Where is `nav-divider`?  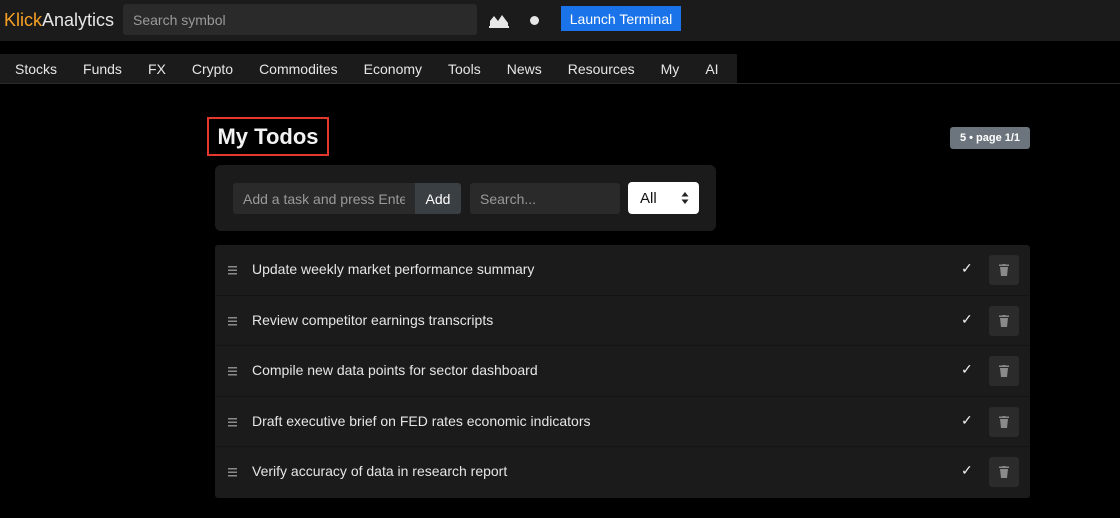
nav-divider is located at coordinates (560, 83).